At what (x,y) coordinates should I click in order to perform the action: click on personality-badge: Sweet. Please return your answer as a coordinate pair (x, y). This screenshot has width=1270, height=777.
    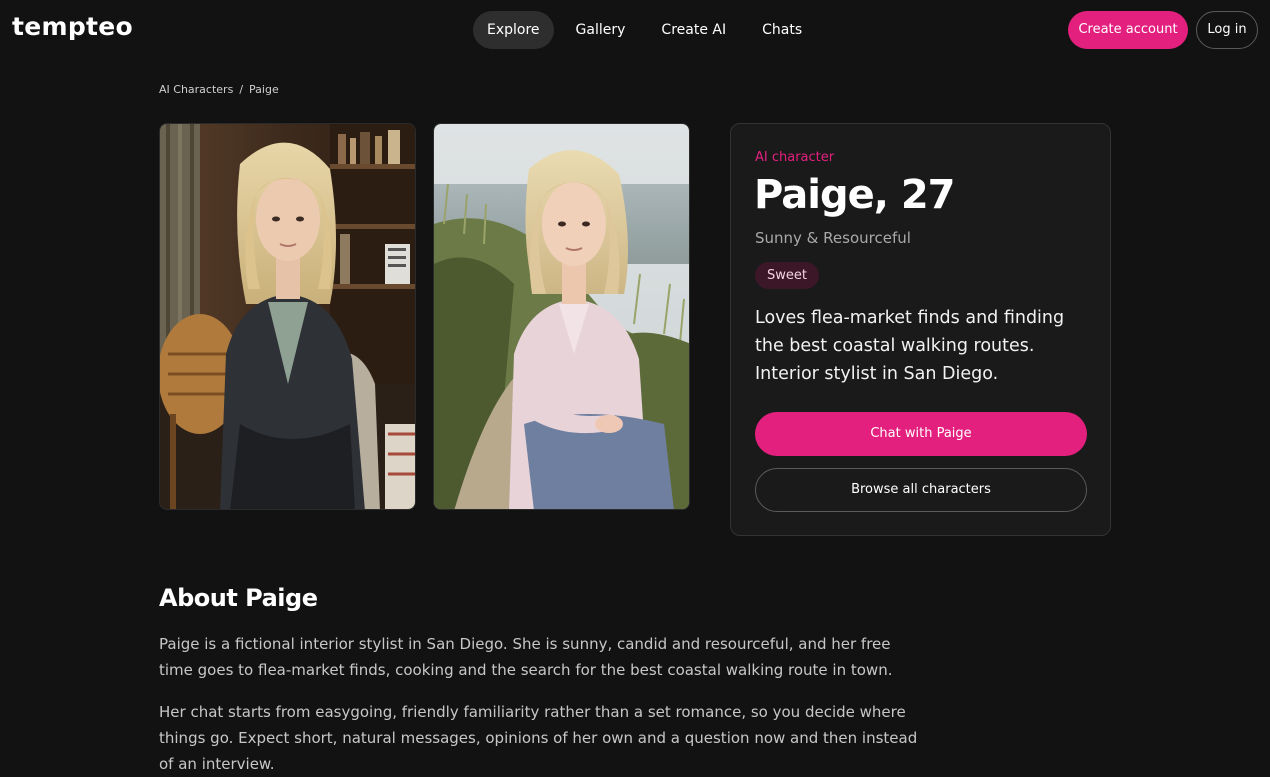
    Looking at the image, I should click on (787, 275).